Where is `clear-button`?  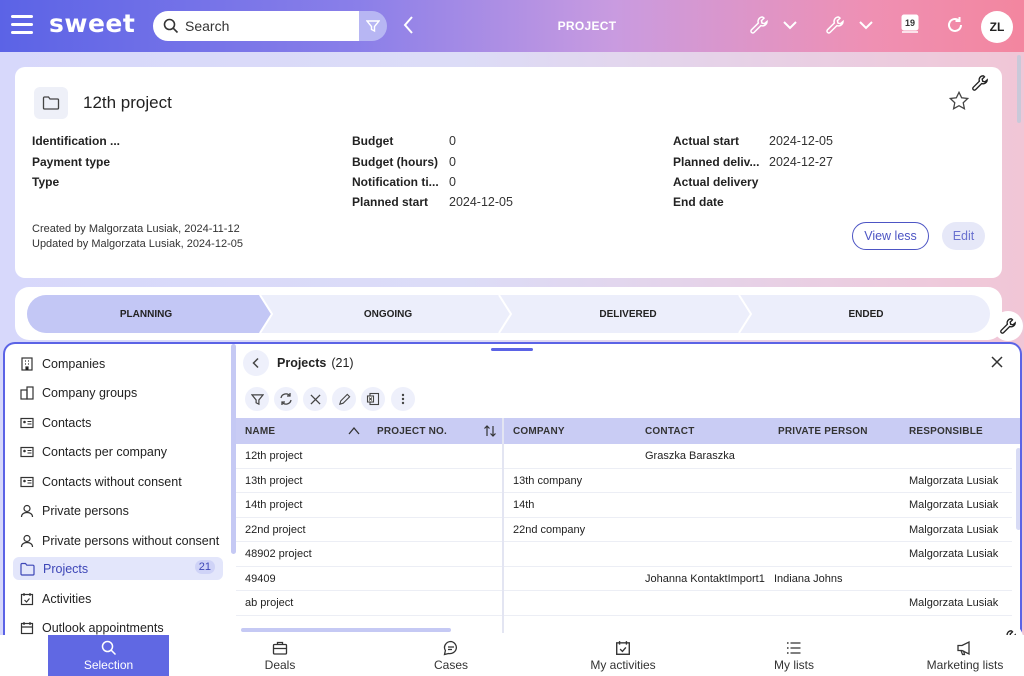
clear-button is located at coordinates (315, 399).